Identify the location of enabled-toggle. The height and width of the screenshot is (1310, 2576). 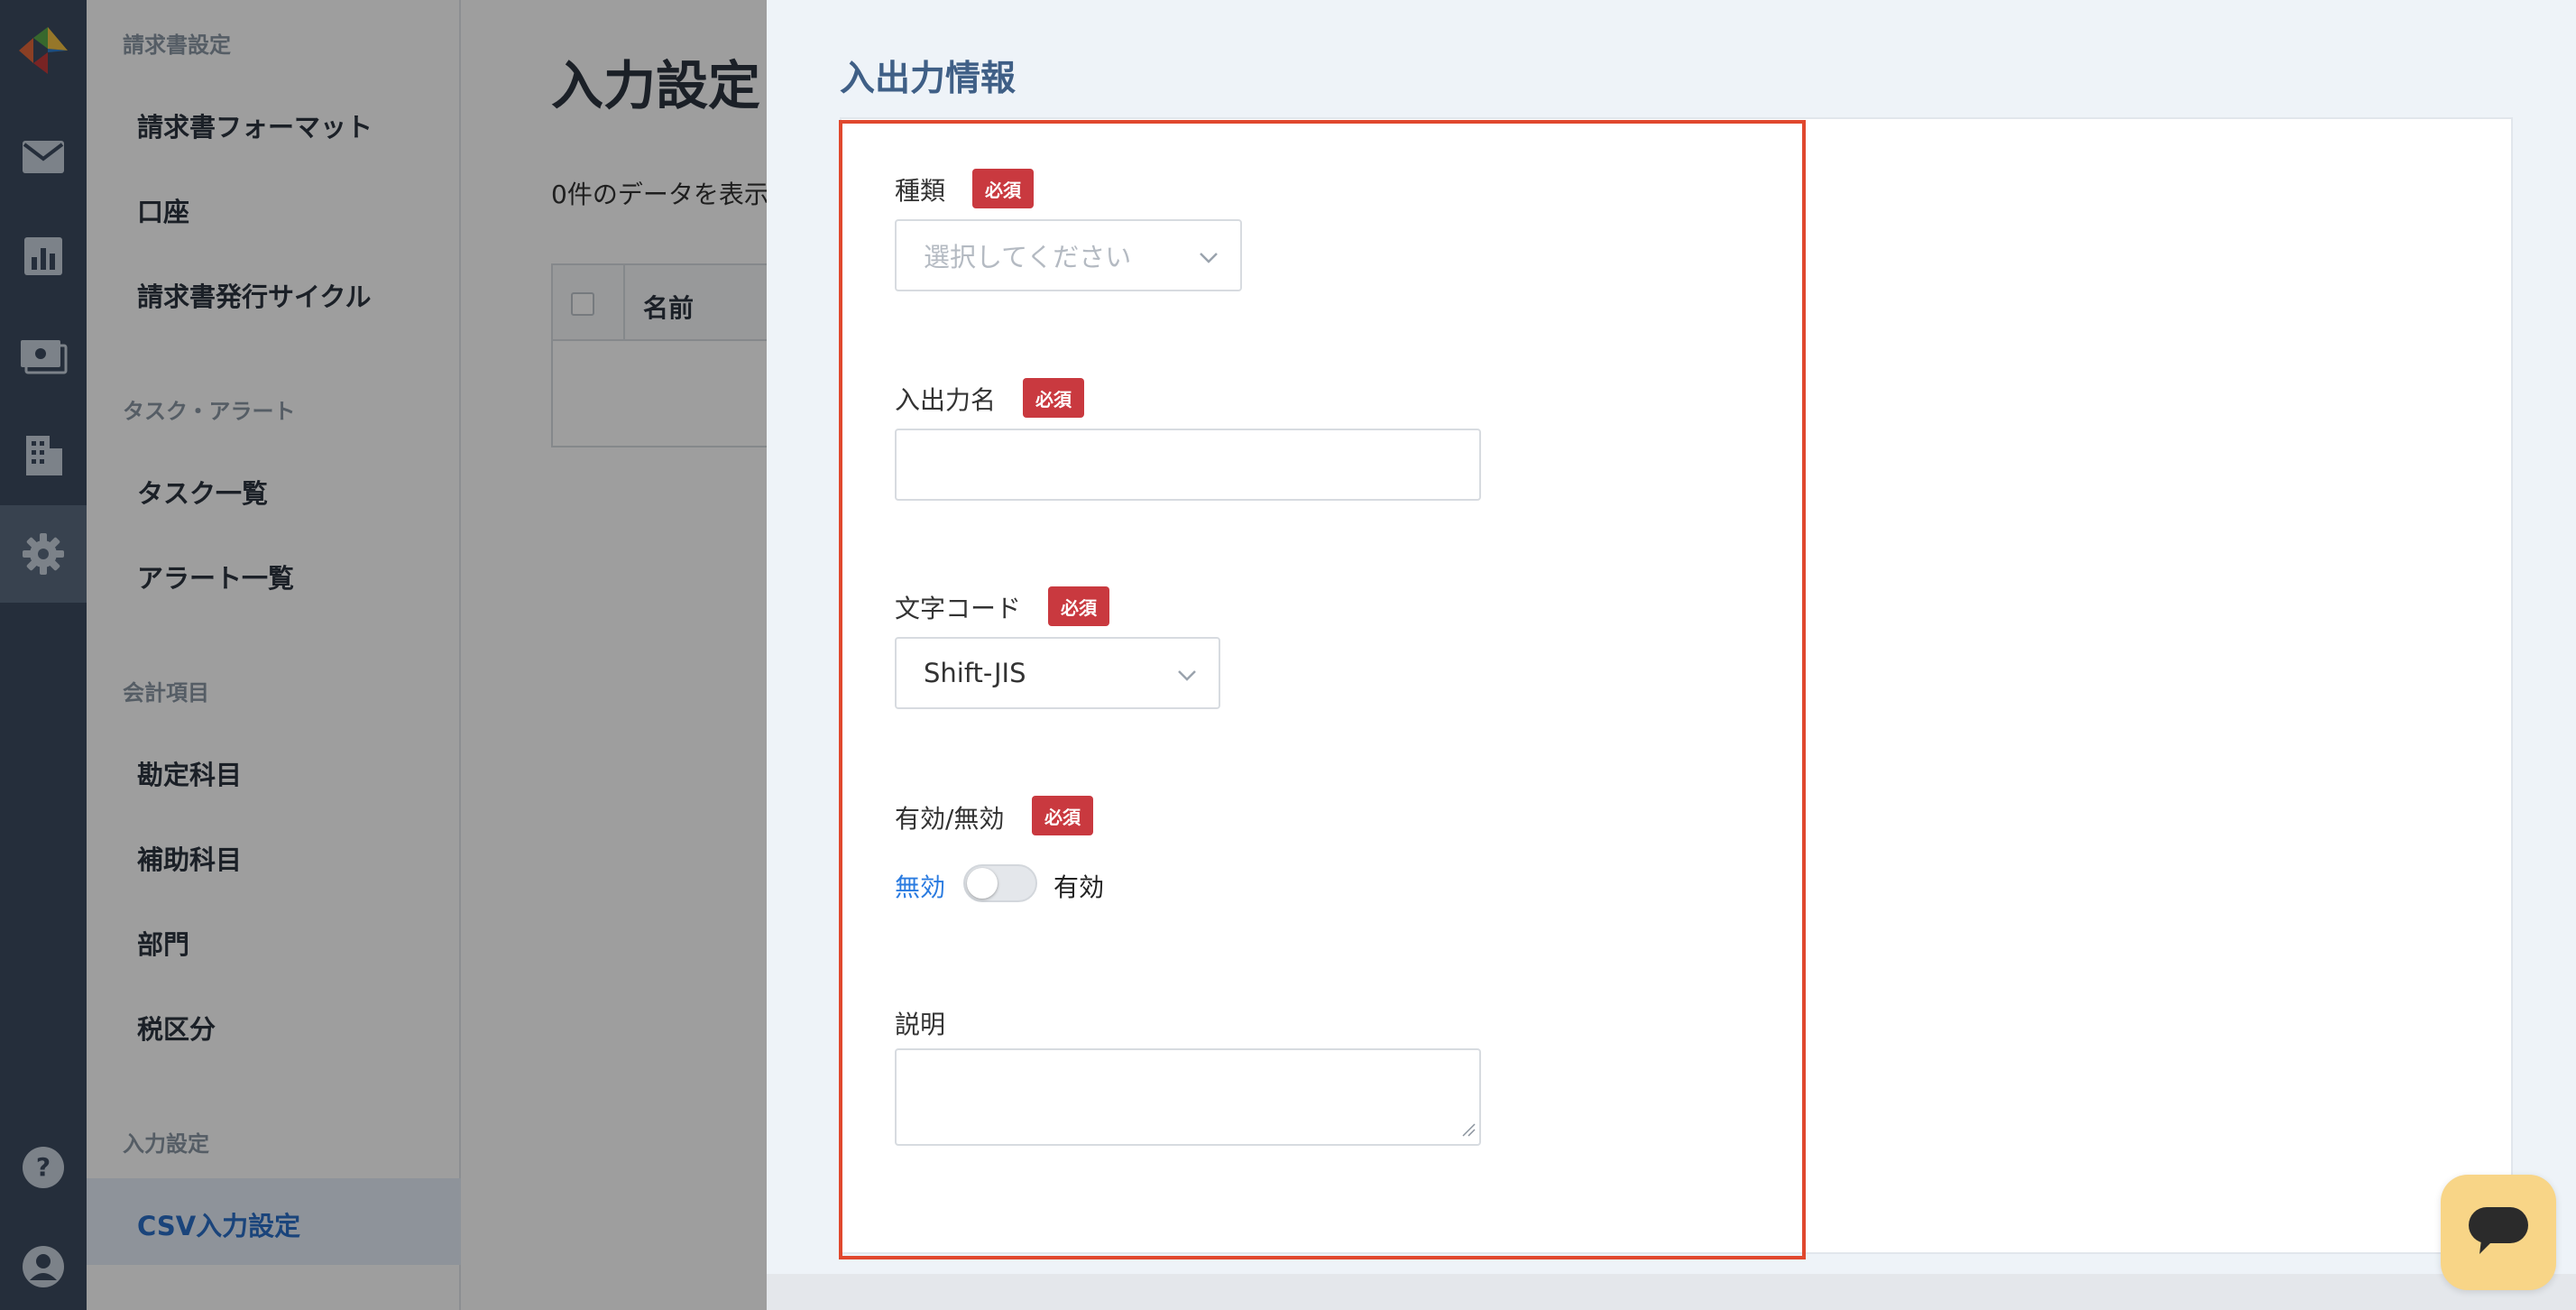
(1000, 883).